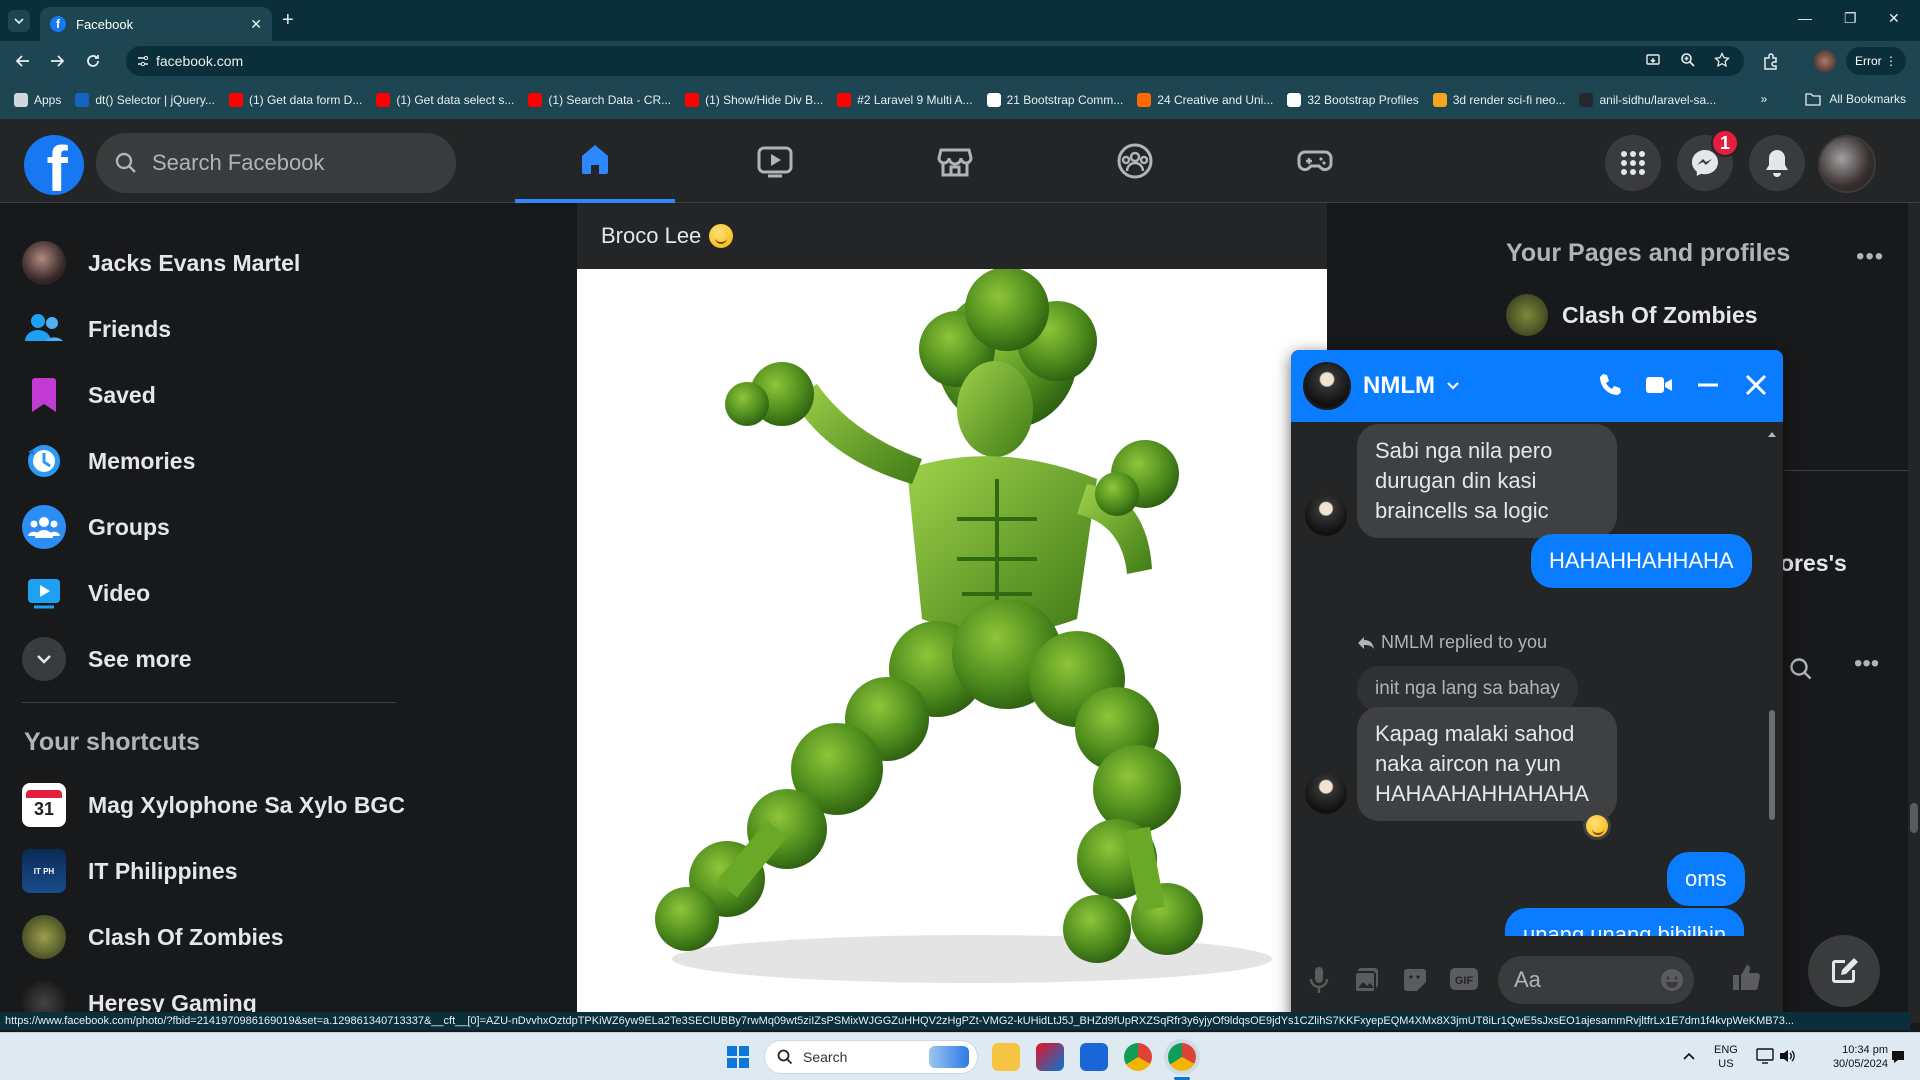 Image resolution: width=1920 pixels, height=1080 pixels. Describe the element at coordinates (1654, 60) in the screenshot. I see `install-app-icon` at that location.